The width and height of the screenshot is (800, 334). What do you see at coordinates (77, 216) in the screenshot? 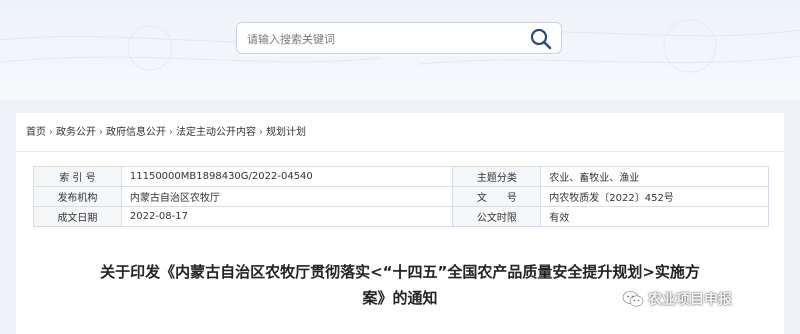
I see `date-label: 成文日期` at bounding box center [77, 216].